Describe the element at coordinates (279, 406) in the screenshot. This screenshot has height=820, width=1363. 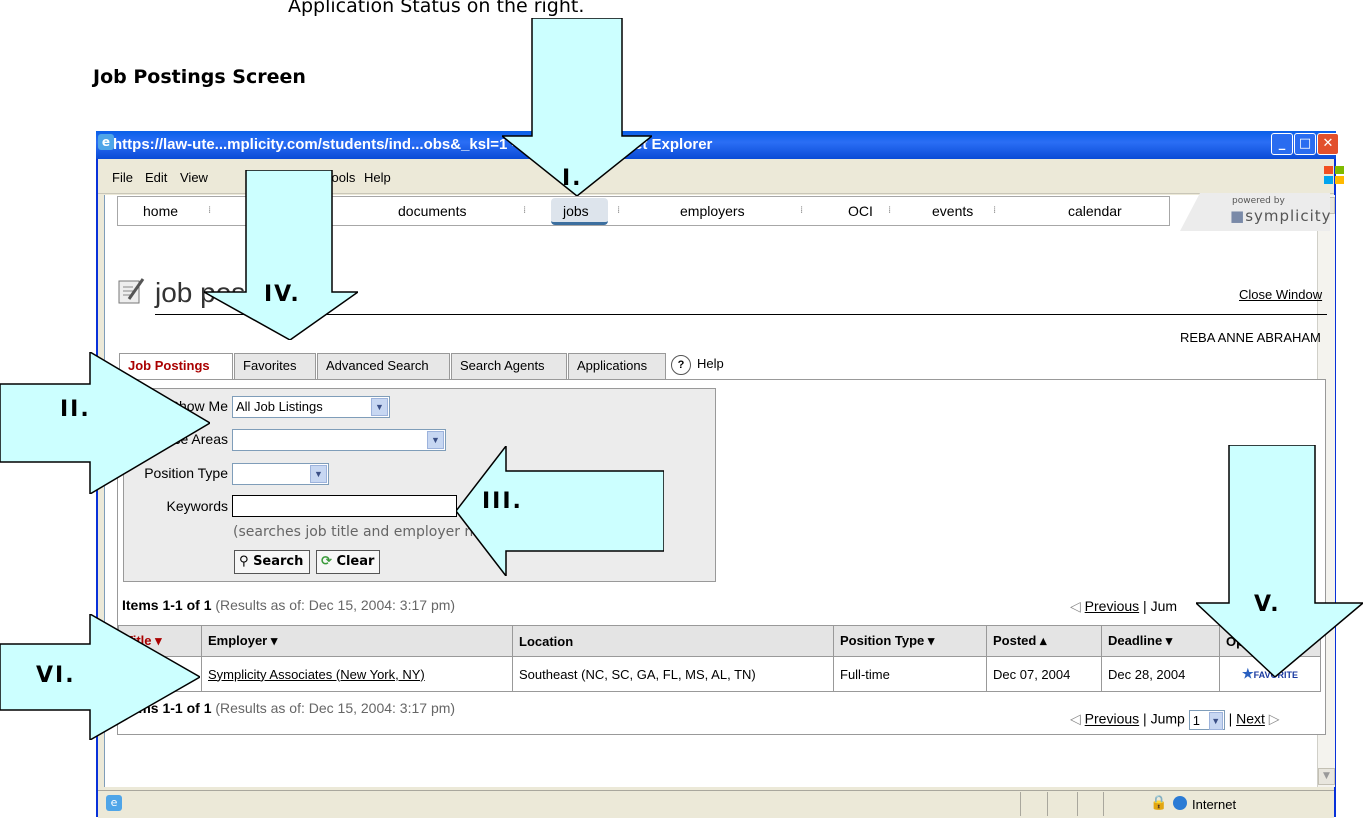
I see `show-me-value: All Job Listings` at that location.